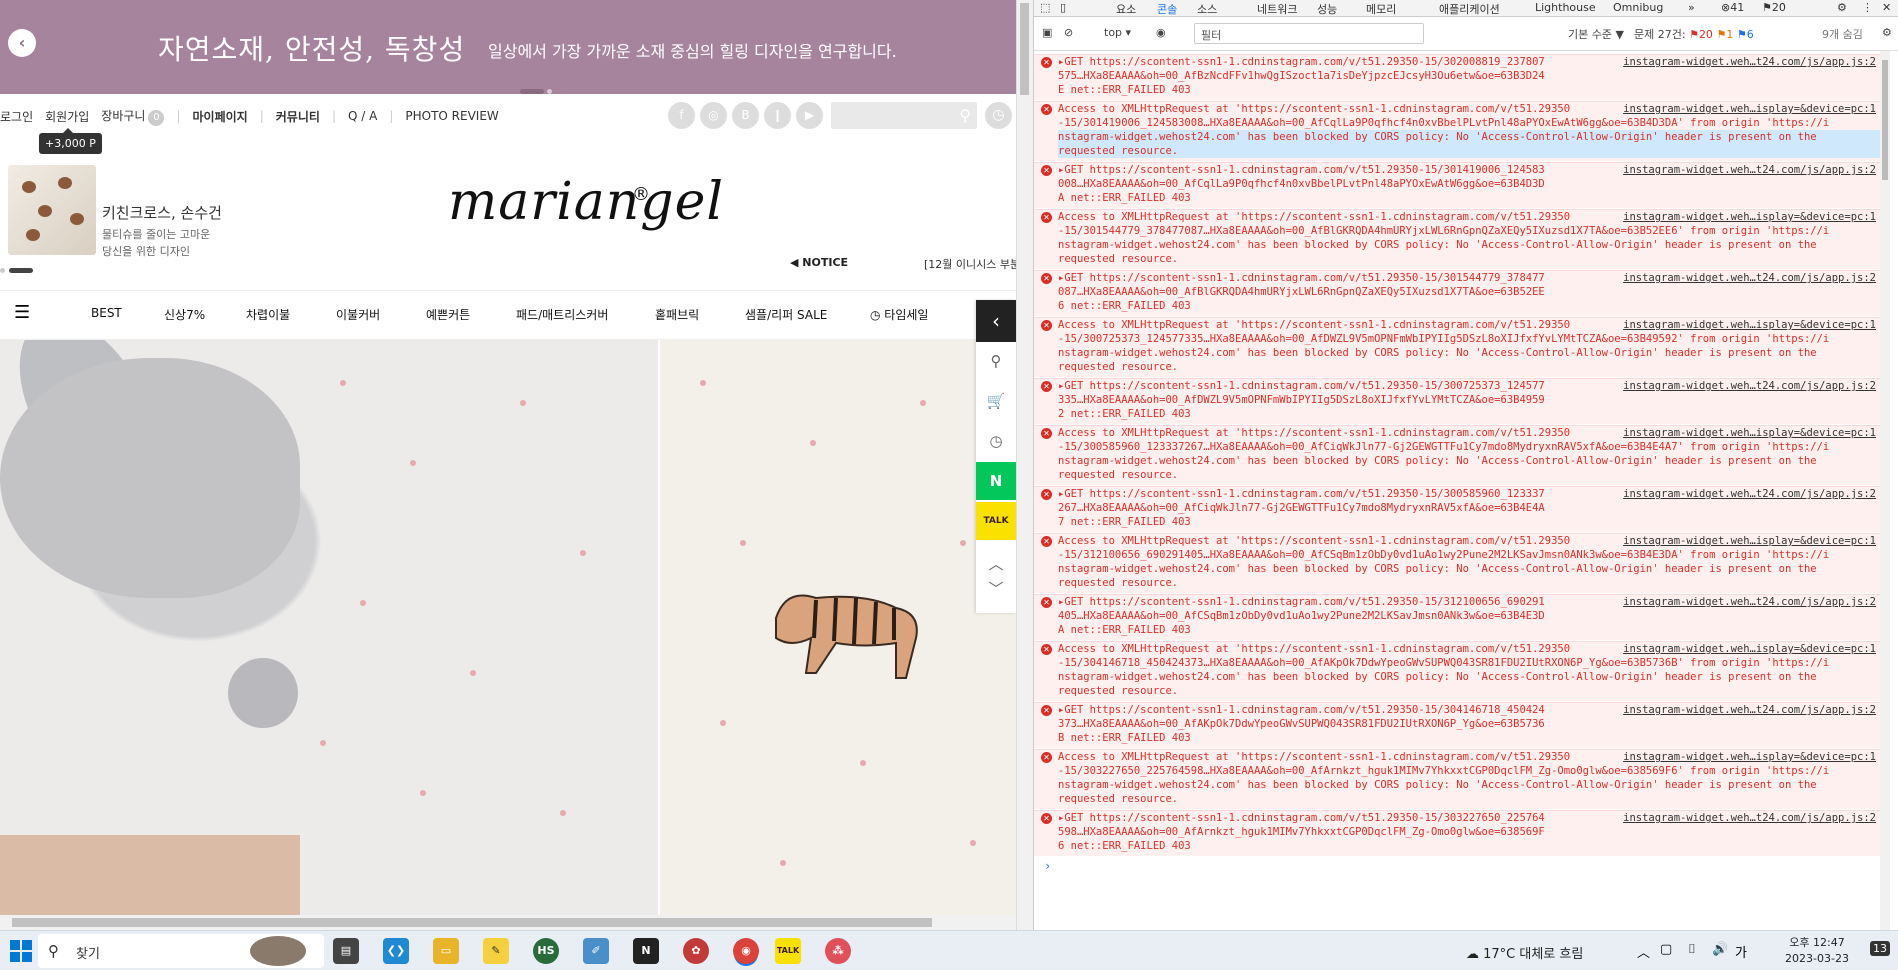  What do you see at coordinates (809, 115) in the screenshot?
I see `youtube-icon: ▶` at bounding box center [809, 115].